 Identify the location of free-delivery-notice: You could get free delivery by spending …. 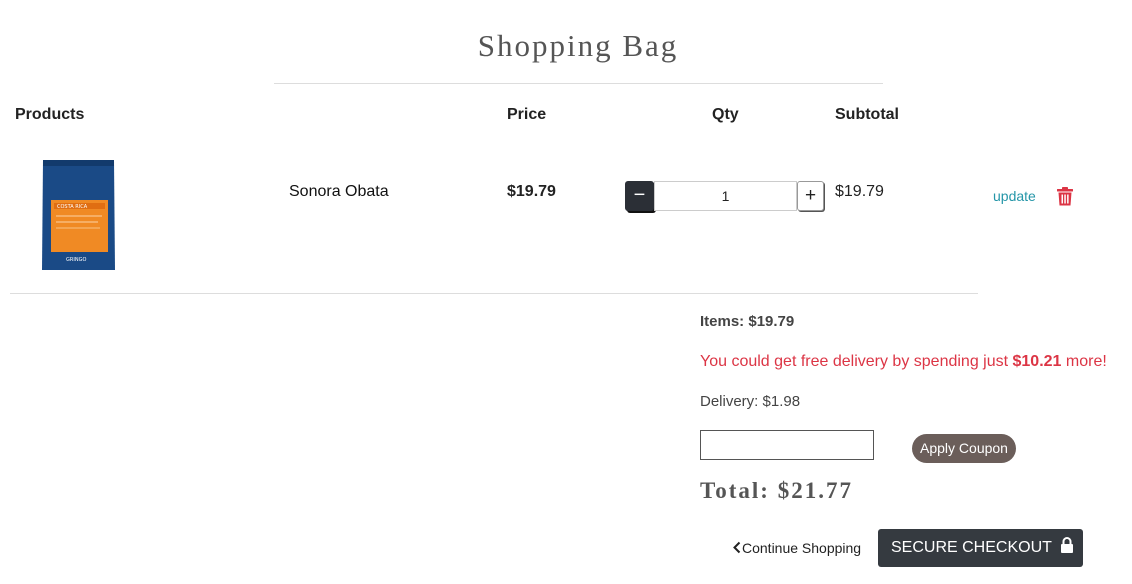
(903, 362).